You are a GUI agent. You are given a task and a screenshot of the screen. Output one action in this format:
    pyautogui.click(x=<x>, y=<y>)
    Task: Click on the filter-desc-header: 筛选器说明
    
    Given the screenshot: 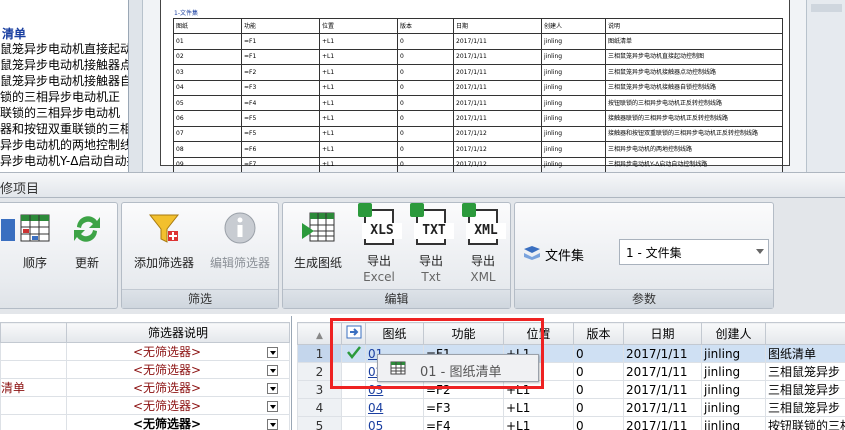 What is the action you would take?
    pyautogui.click(x=178, y=332)
    